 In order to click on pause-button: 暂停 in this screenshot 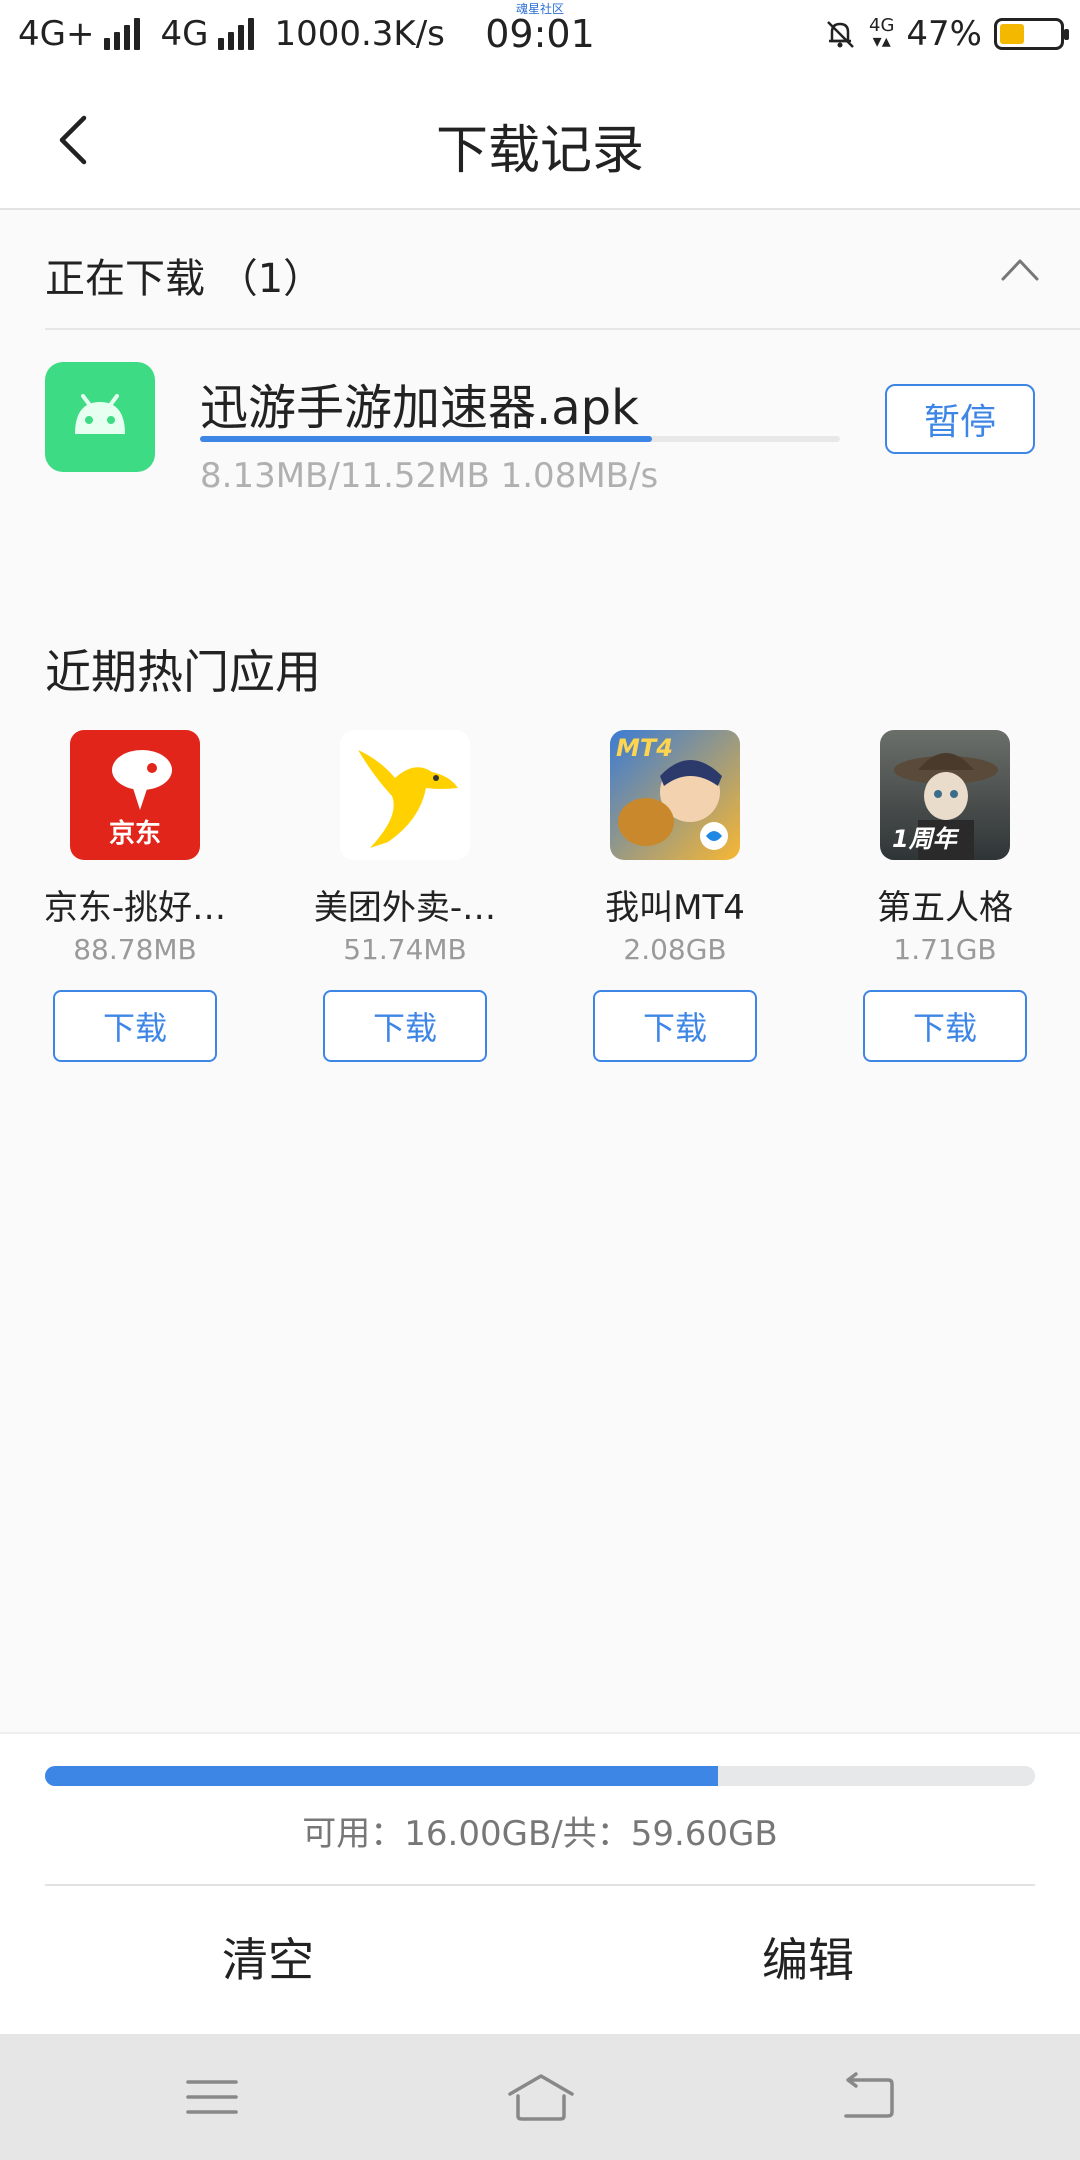, I will do `click(960, 419)`.